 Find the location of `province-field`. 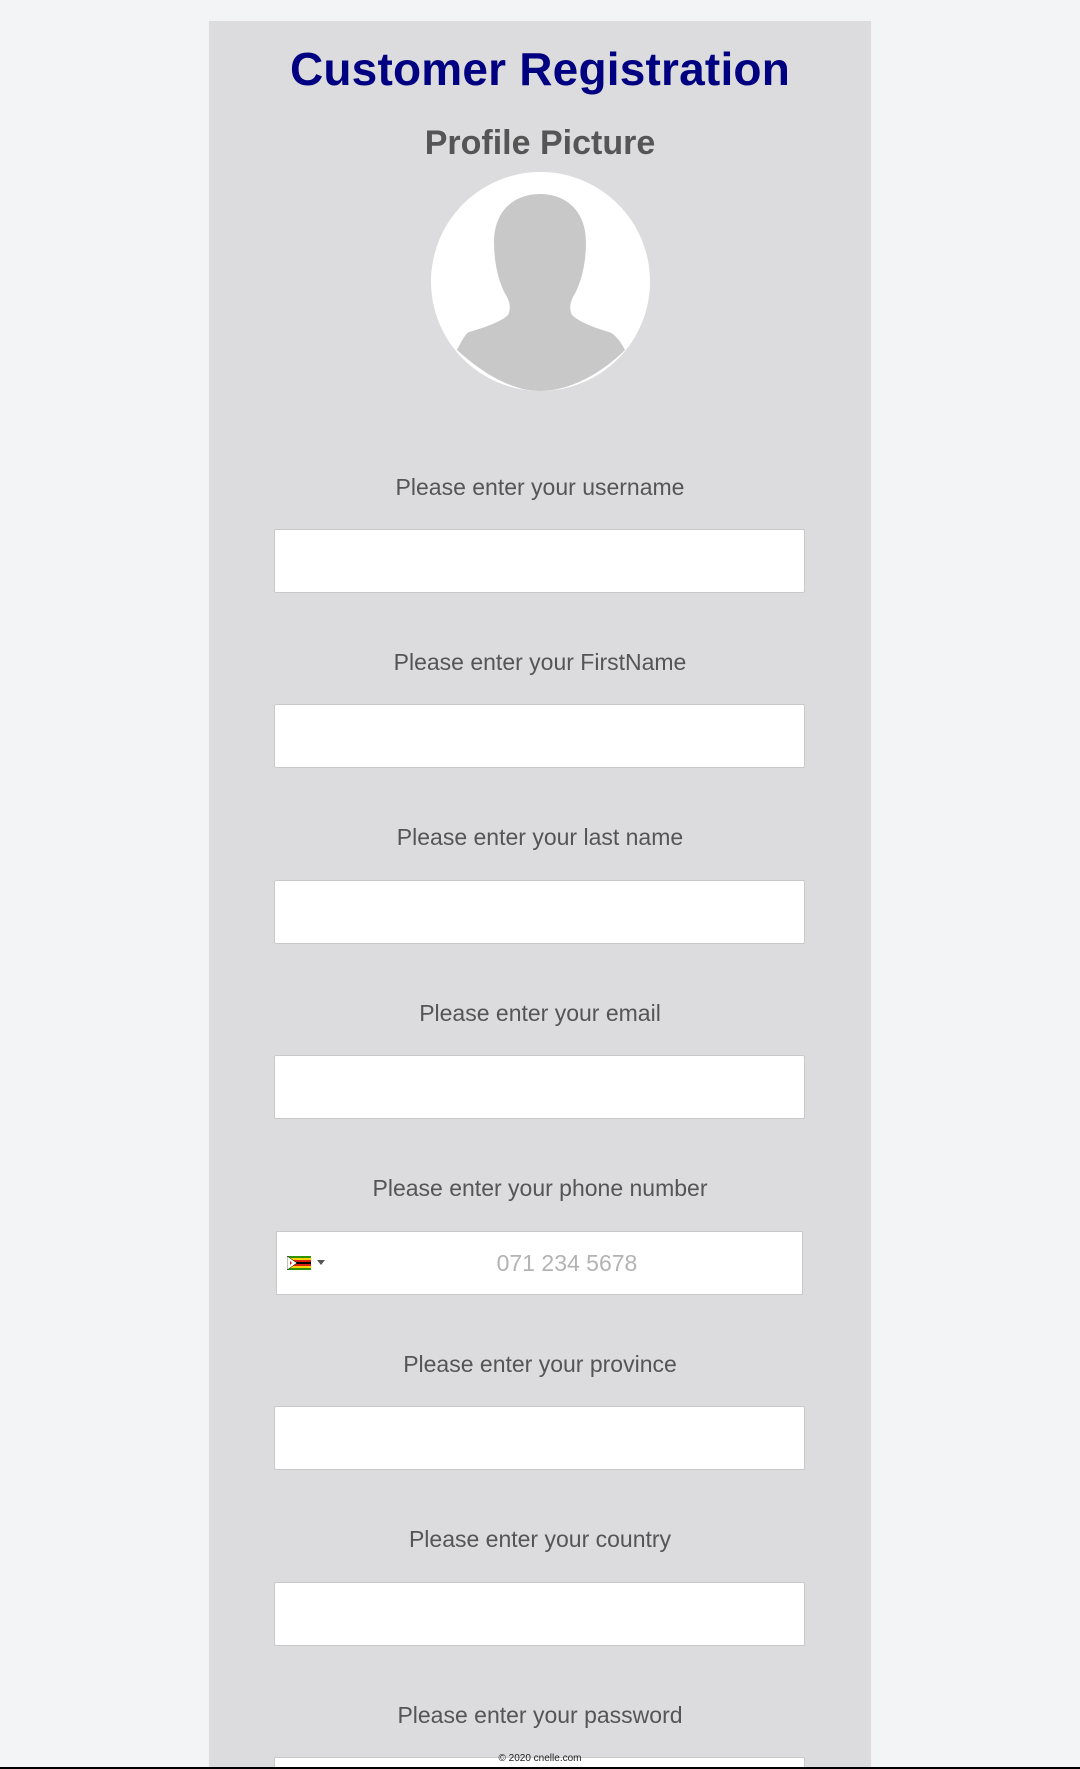

province-field is located at coordinates (539, 1438).